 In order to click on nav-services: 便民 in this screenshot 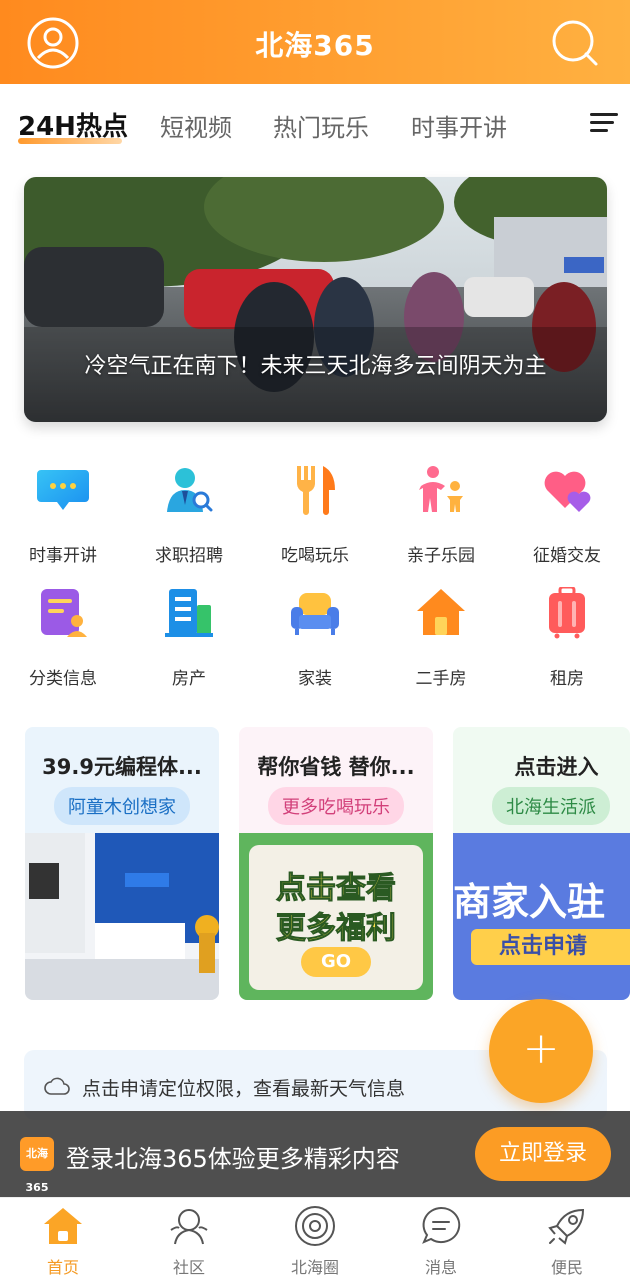, I will do `click(567, 1239)`.